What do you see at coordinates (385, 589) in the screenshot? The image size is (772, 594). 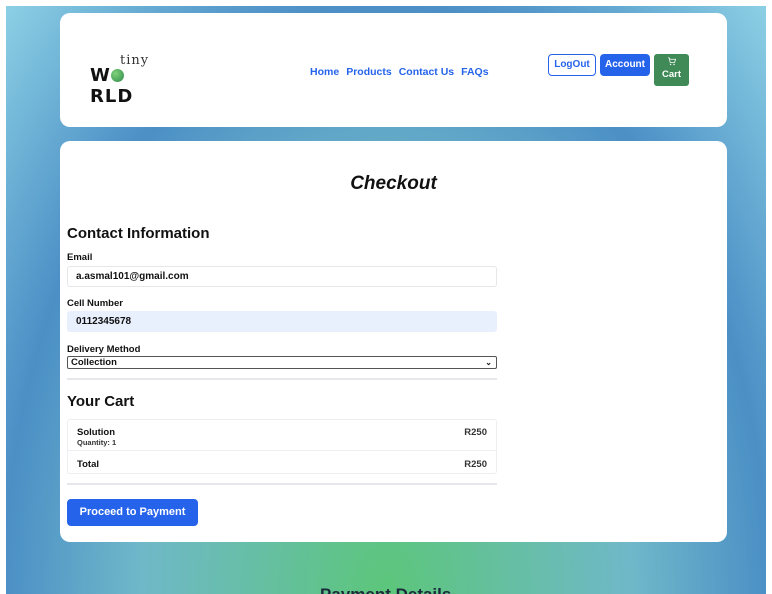 I see `payment-details-title: Payment Details` at bounding box center [385, 589].